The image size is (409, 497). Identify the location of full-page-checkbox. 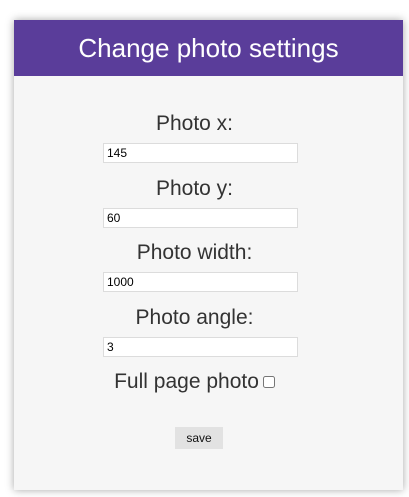
(268, 382).